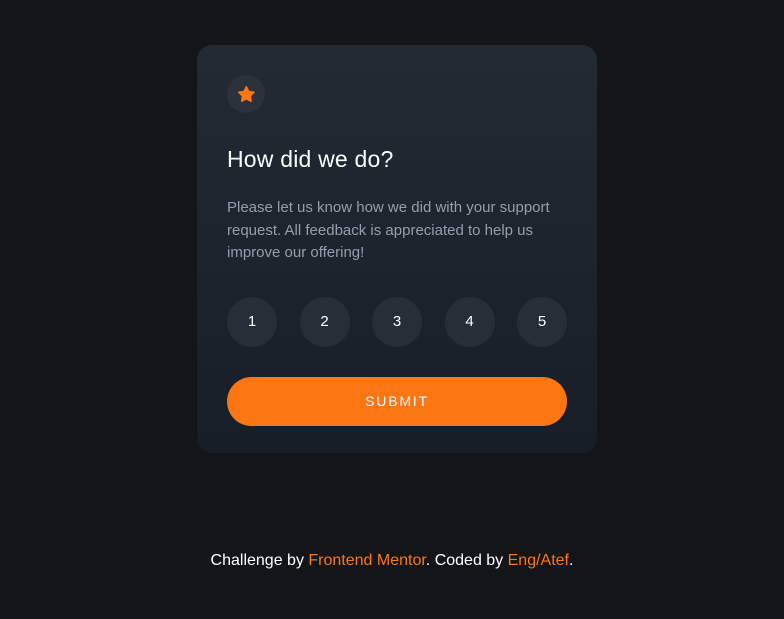  What do you see at coordinates (324, 321) in the screenshot?
I see `rating-button-2: 2` at bounding box center [324, 321].